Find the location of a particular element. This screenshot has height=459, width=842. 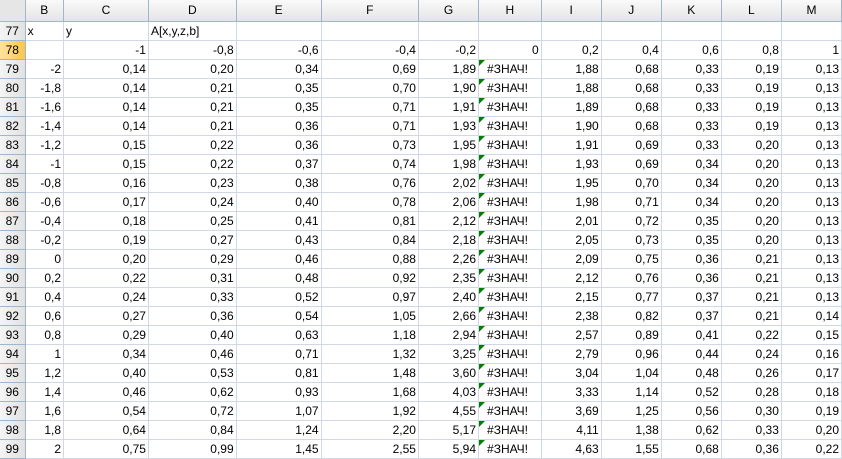

cell-c: 0,16 is located at coordinates (106, 183).